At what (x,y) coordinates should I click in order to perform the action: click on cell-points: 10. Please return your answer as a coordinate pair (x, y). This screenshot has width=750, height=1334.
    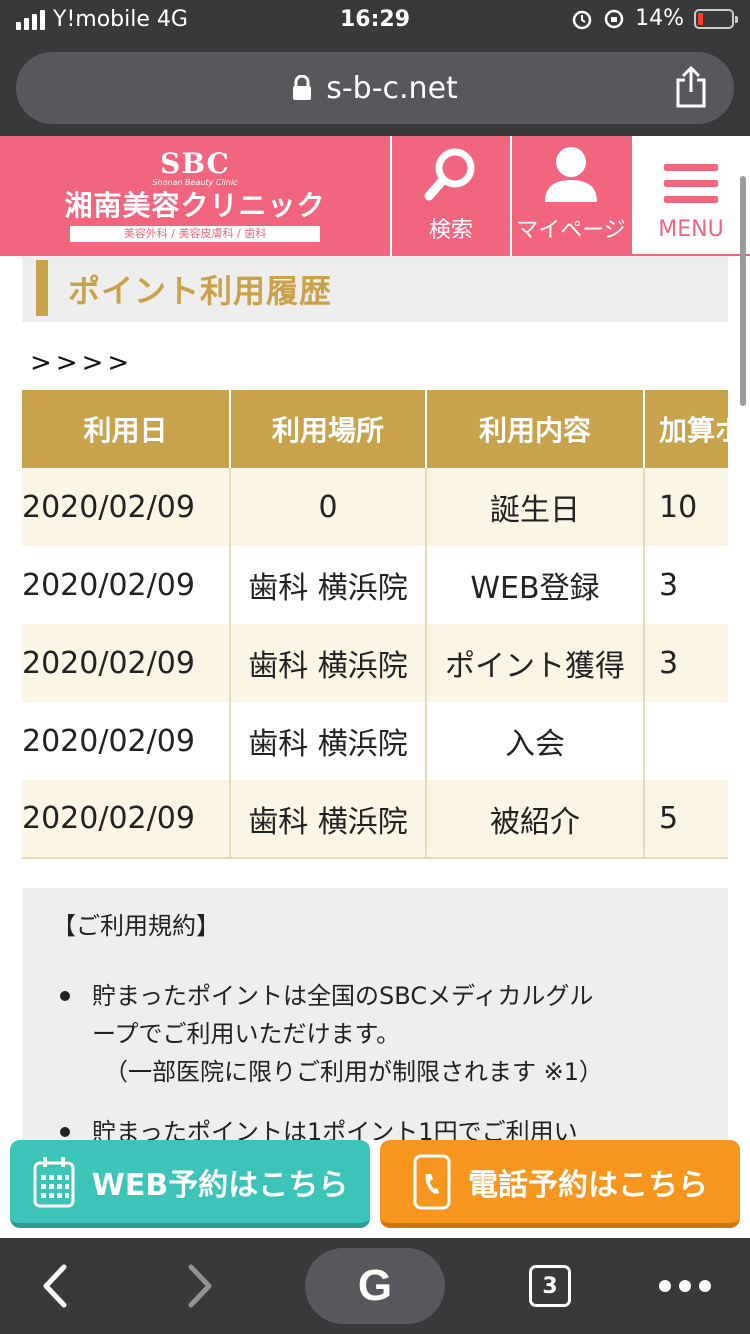
    Looking at the image, I should click on (686, 507).